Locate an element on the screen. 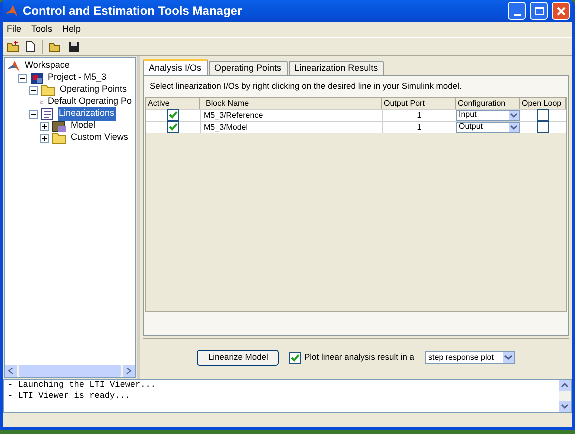  linearize-model-button: Linearize Model is located at coordinates (238, 358).